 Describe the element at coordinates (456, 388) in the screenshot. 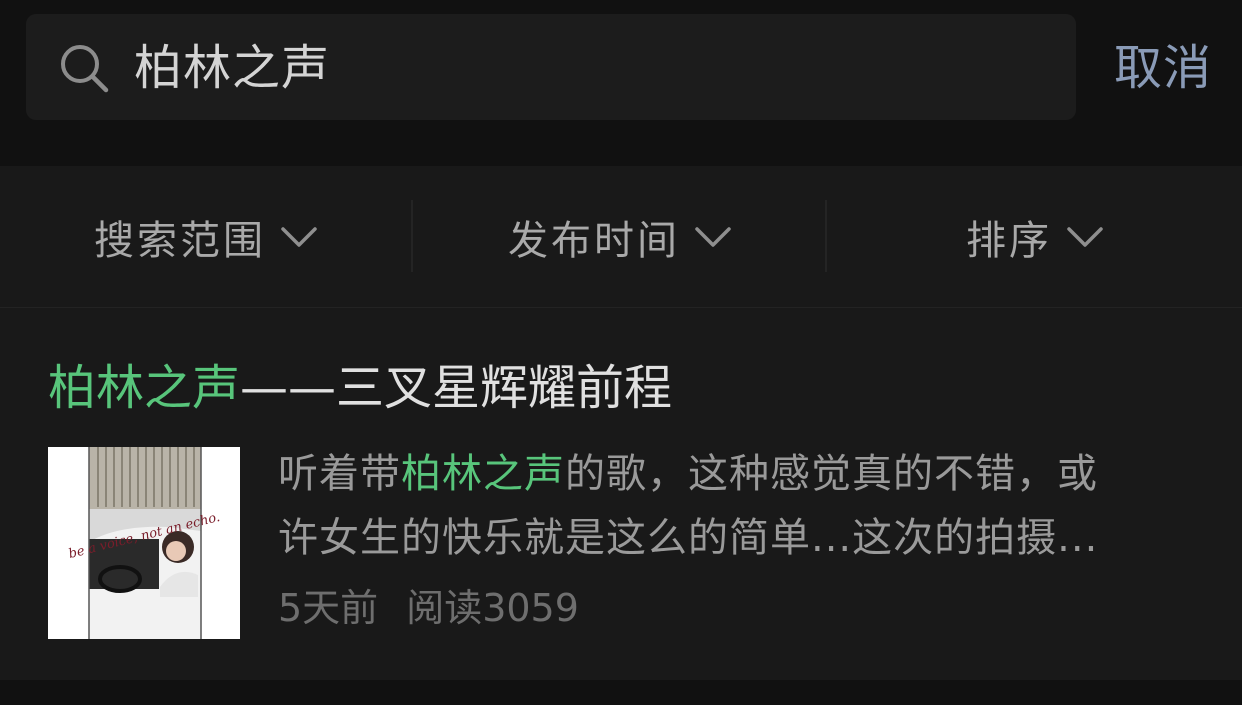

I see `title-text: ——三叉星辉耀前程` at that location.